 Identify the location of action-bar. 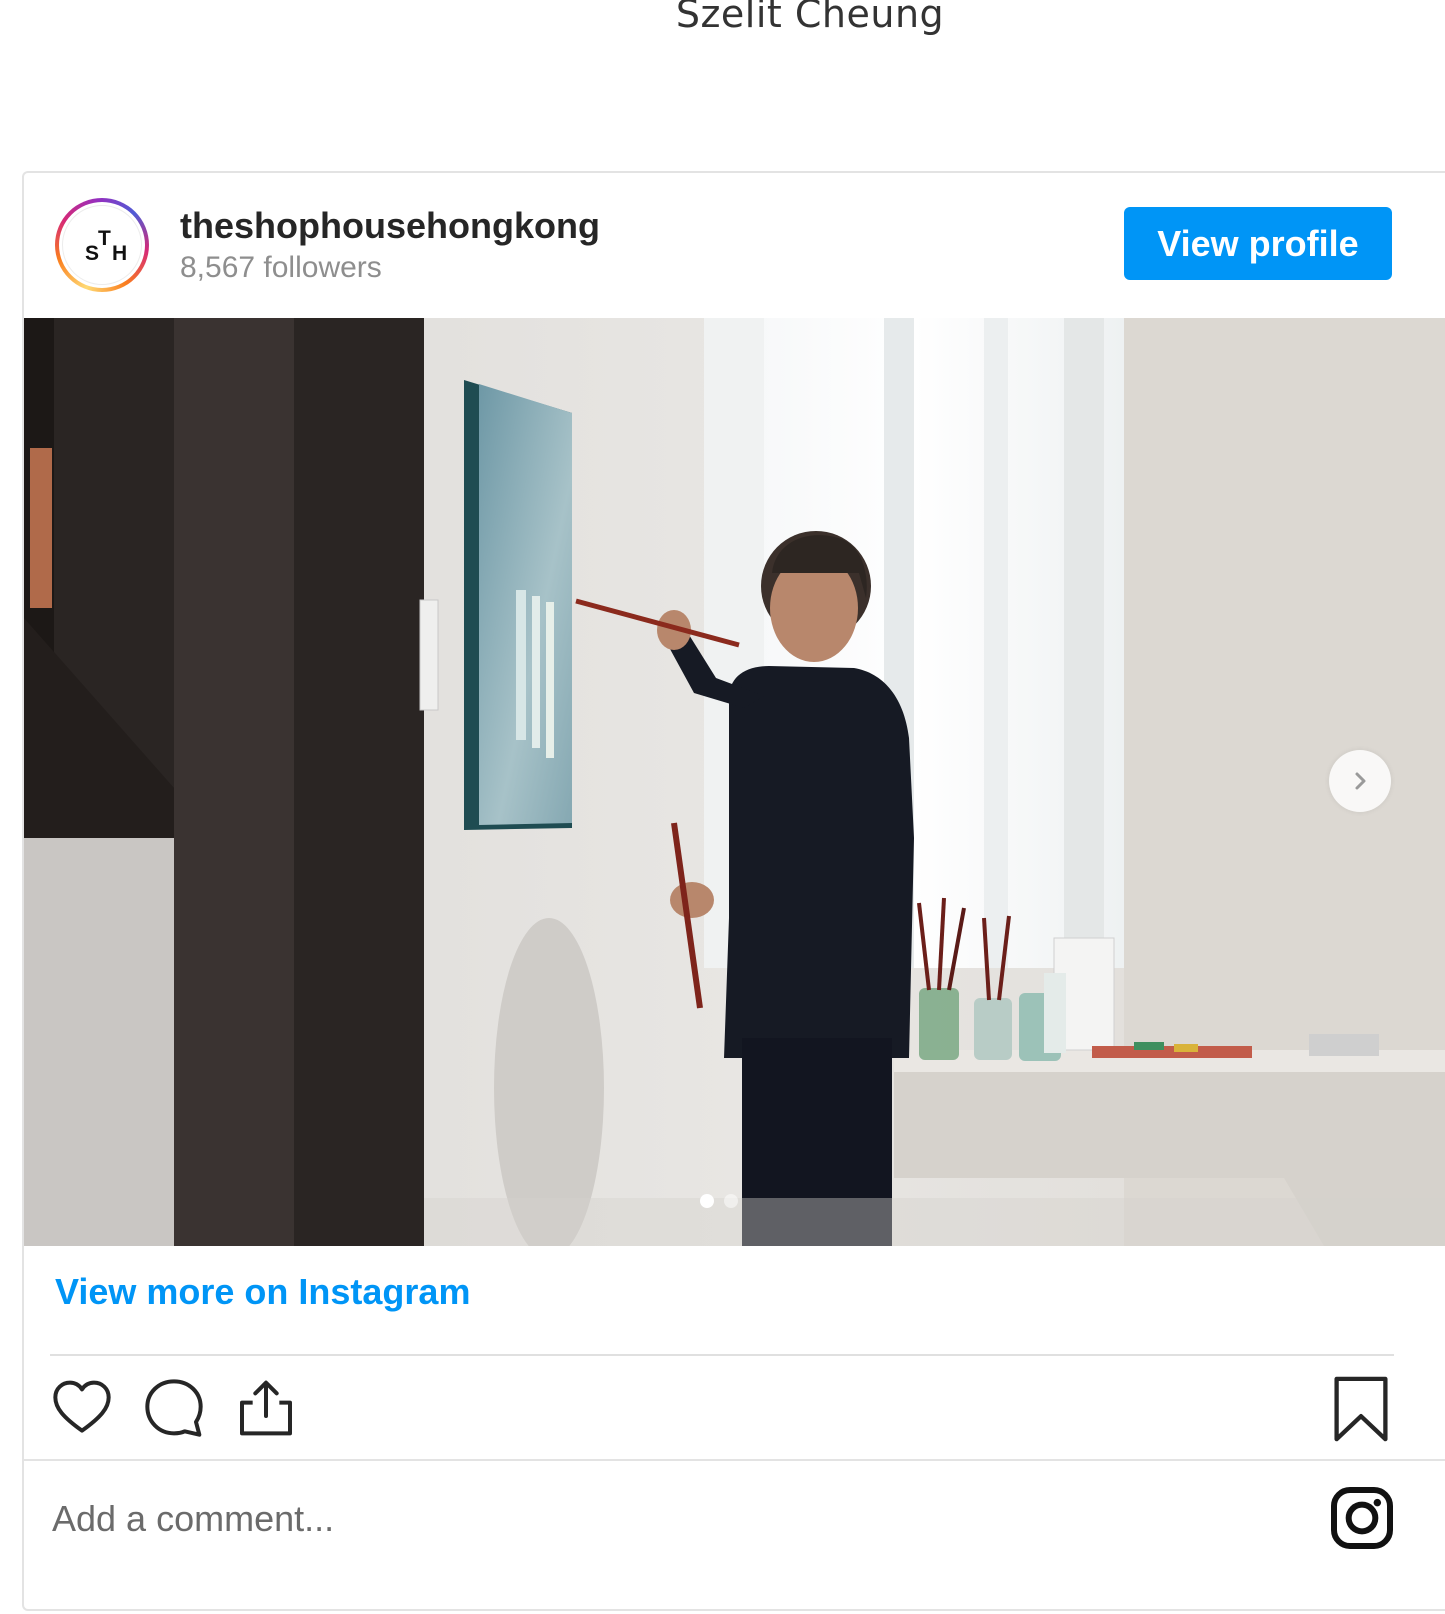
(734, 1413).